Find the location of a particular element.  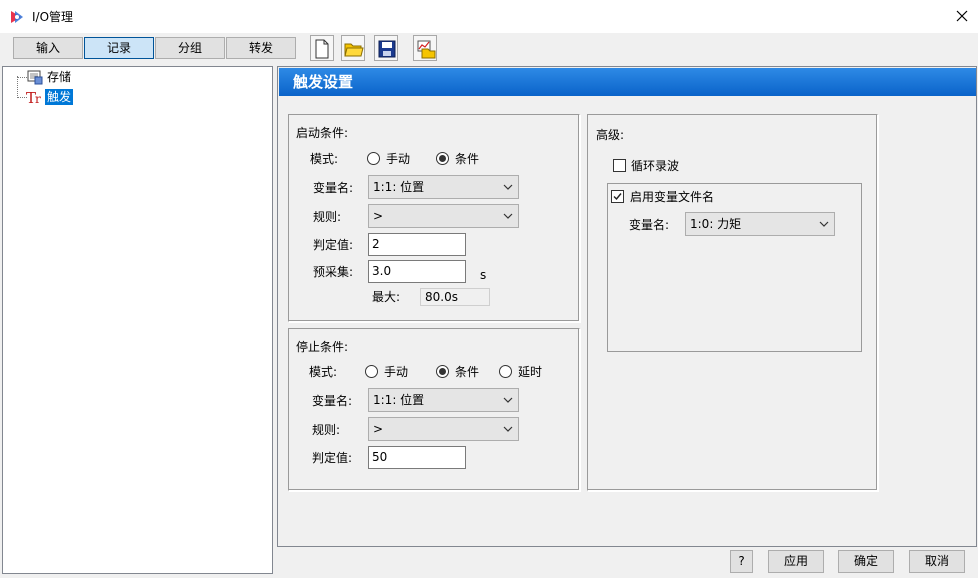

tree-item-storage: 存储 is located at coordinates (59, 77).